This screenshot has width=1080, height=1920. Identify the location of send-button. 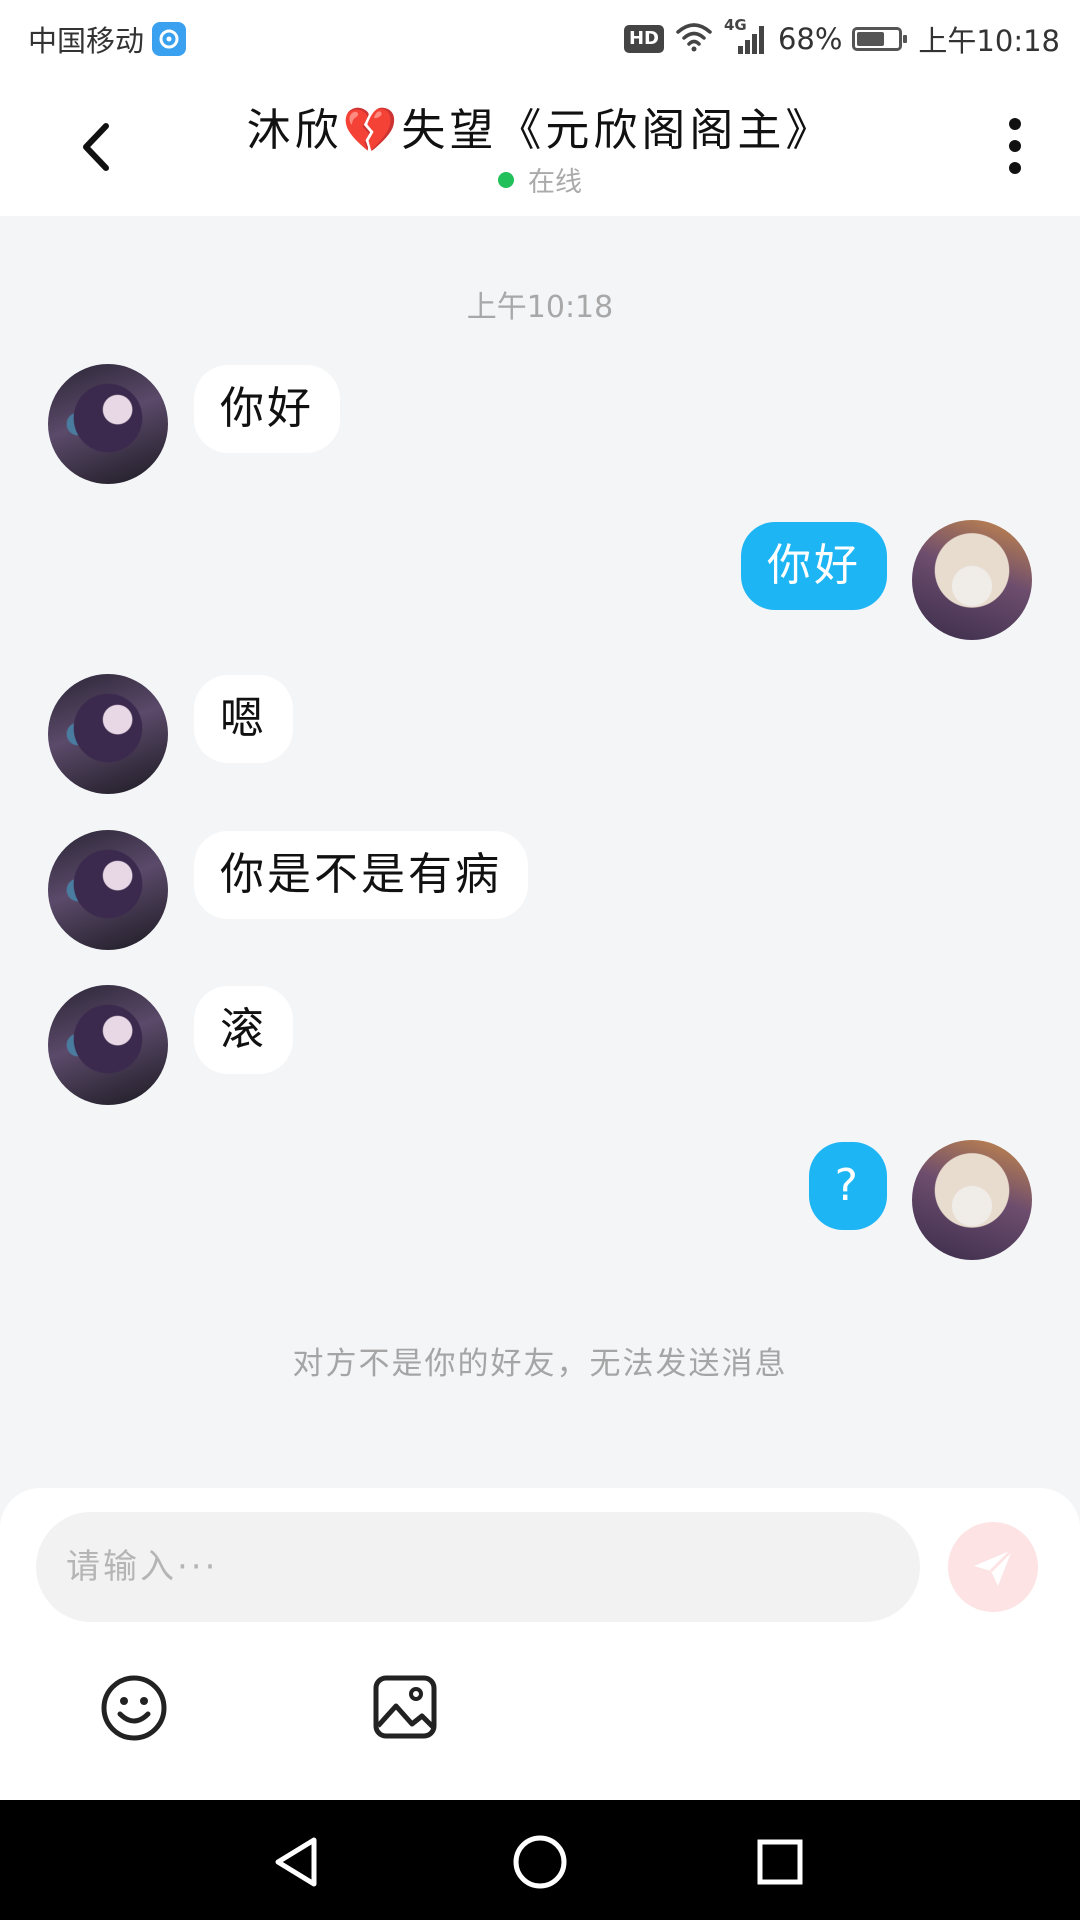
(993, 1567).